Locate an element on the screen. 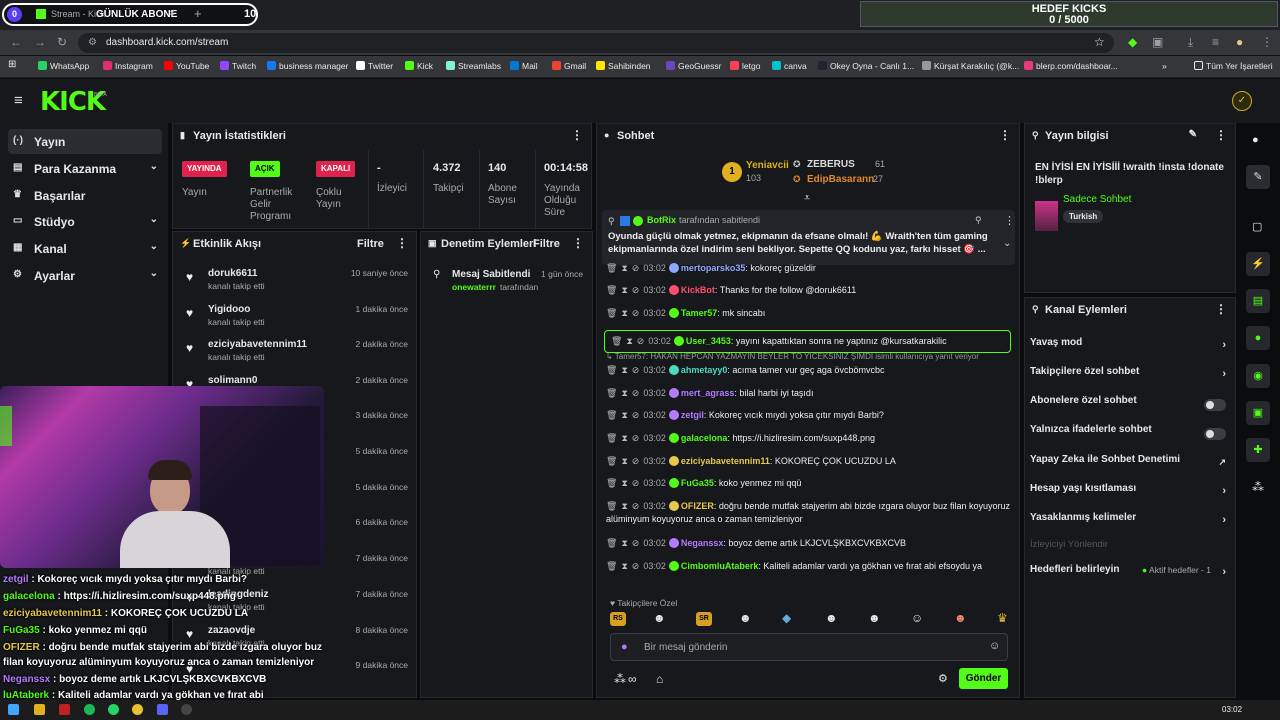  pinned-by-user: BotRix is located at coordinates (661, 220).